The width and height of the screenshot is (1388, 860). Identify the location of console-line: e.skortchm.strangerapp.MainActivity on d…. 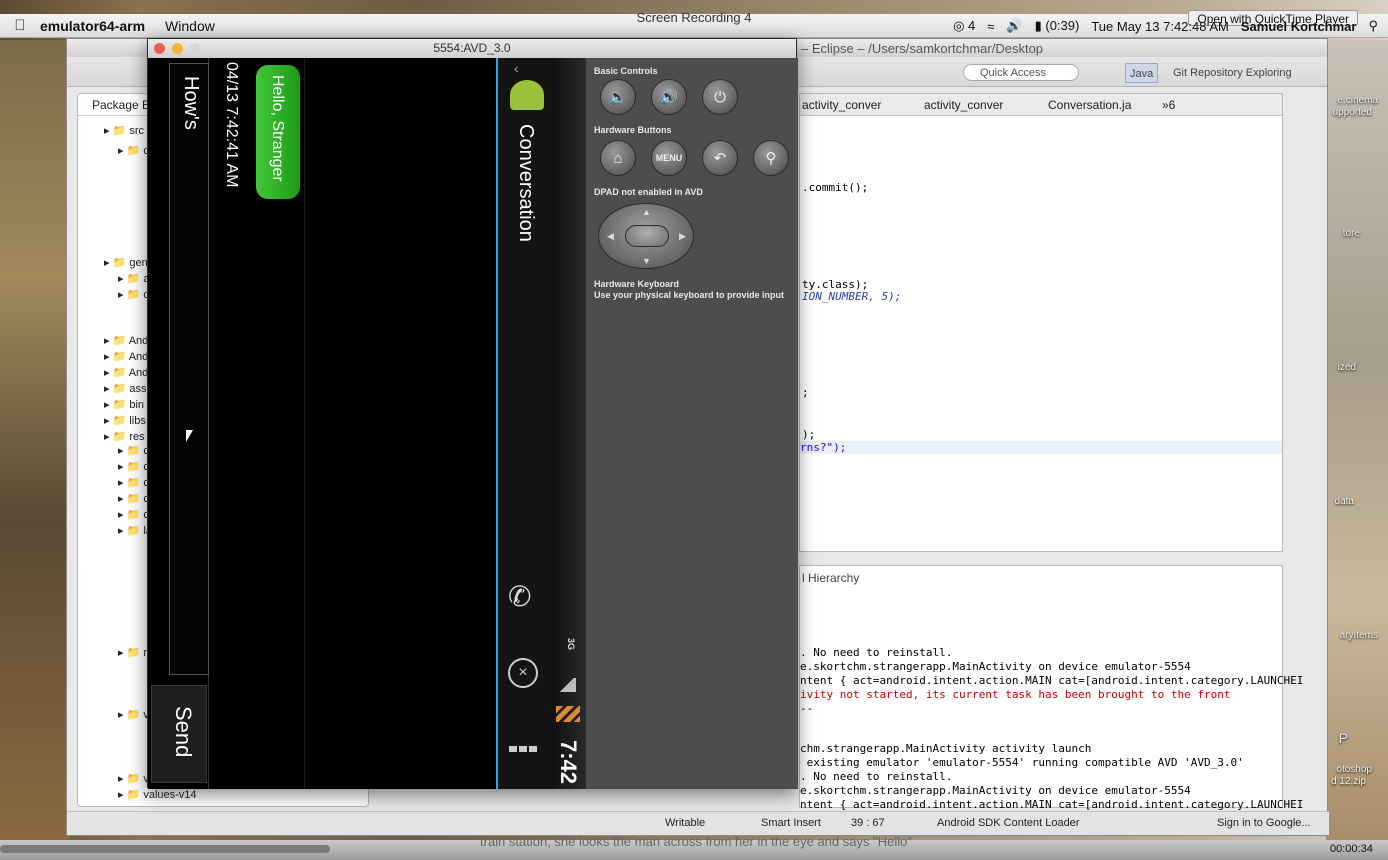
(995, 790).